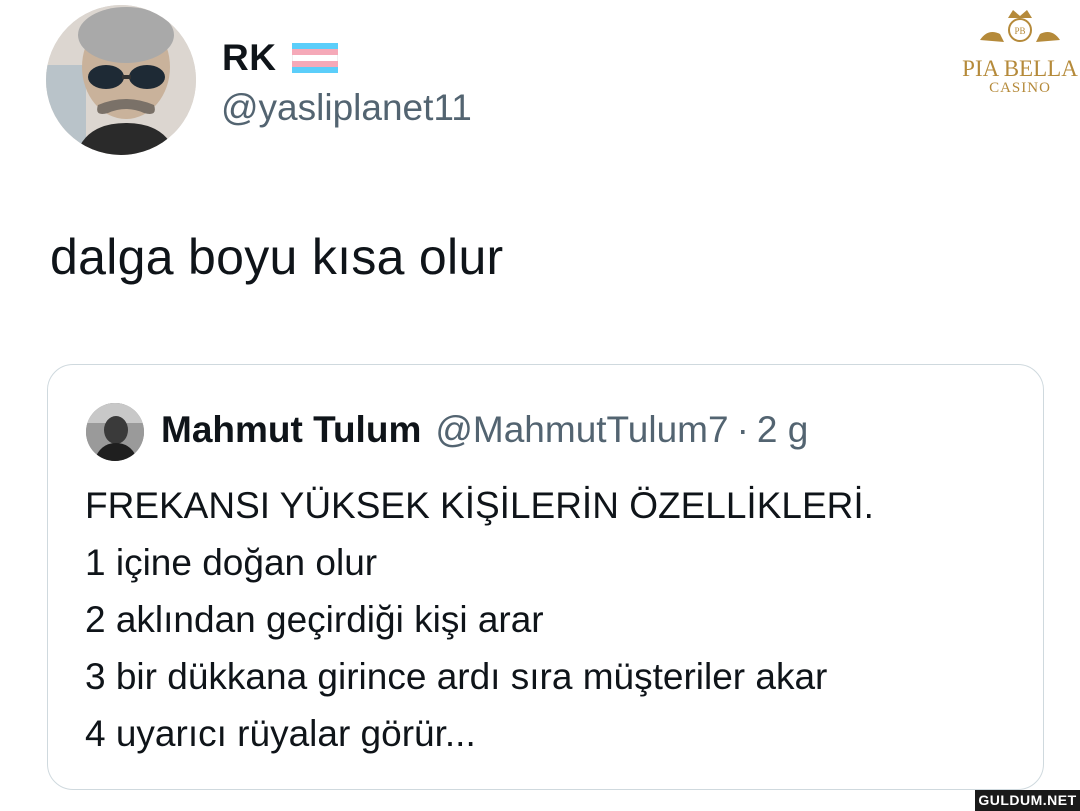 This screenshot has height=811, width=1080. What do you see at coordinates (346, 108) in the screenshot?
I see `author-handle: @yasliplanet11` at bounding box center [346, 108].